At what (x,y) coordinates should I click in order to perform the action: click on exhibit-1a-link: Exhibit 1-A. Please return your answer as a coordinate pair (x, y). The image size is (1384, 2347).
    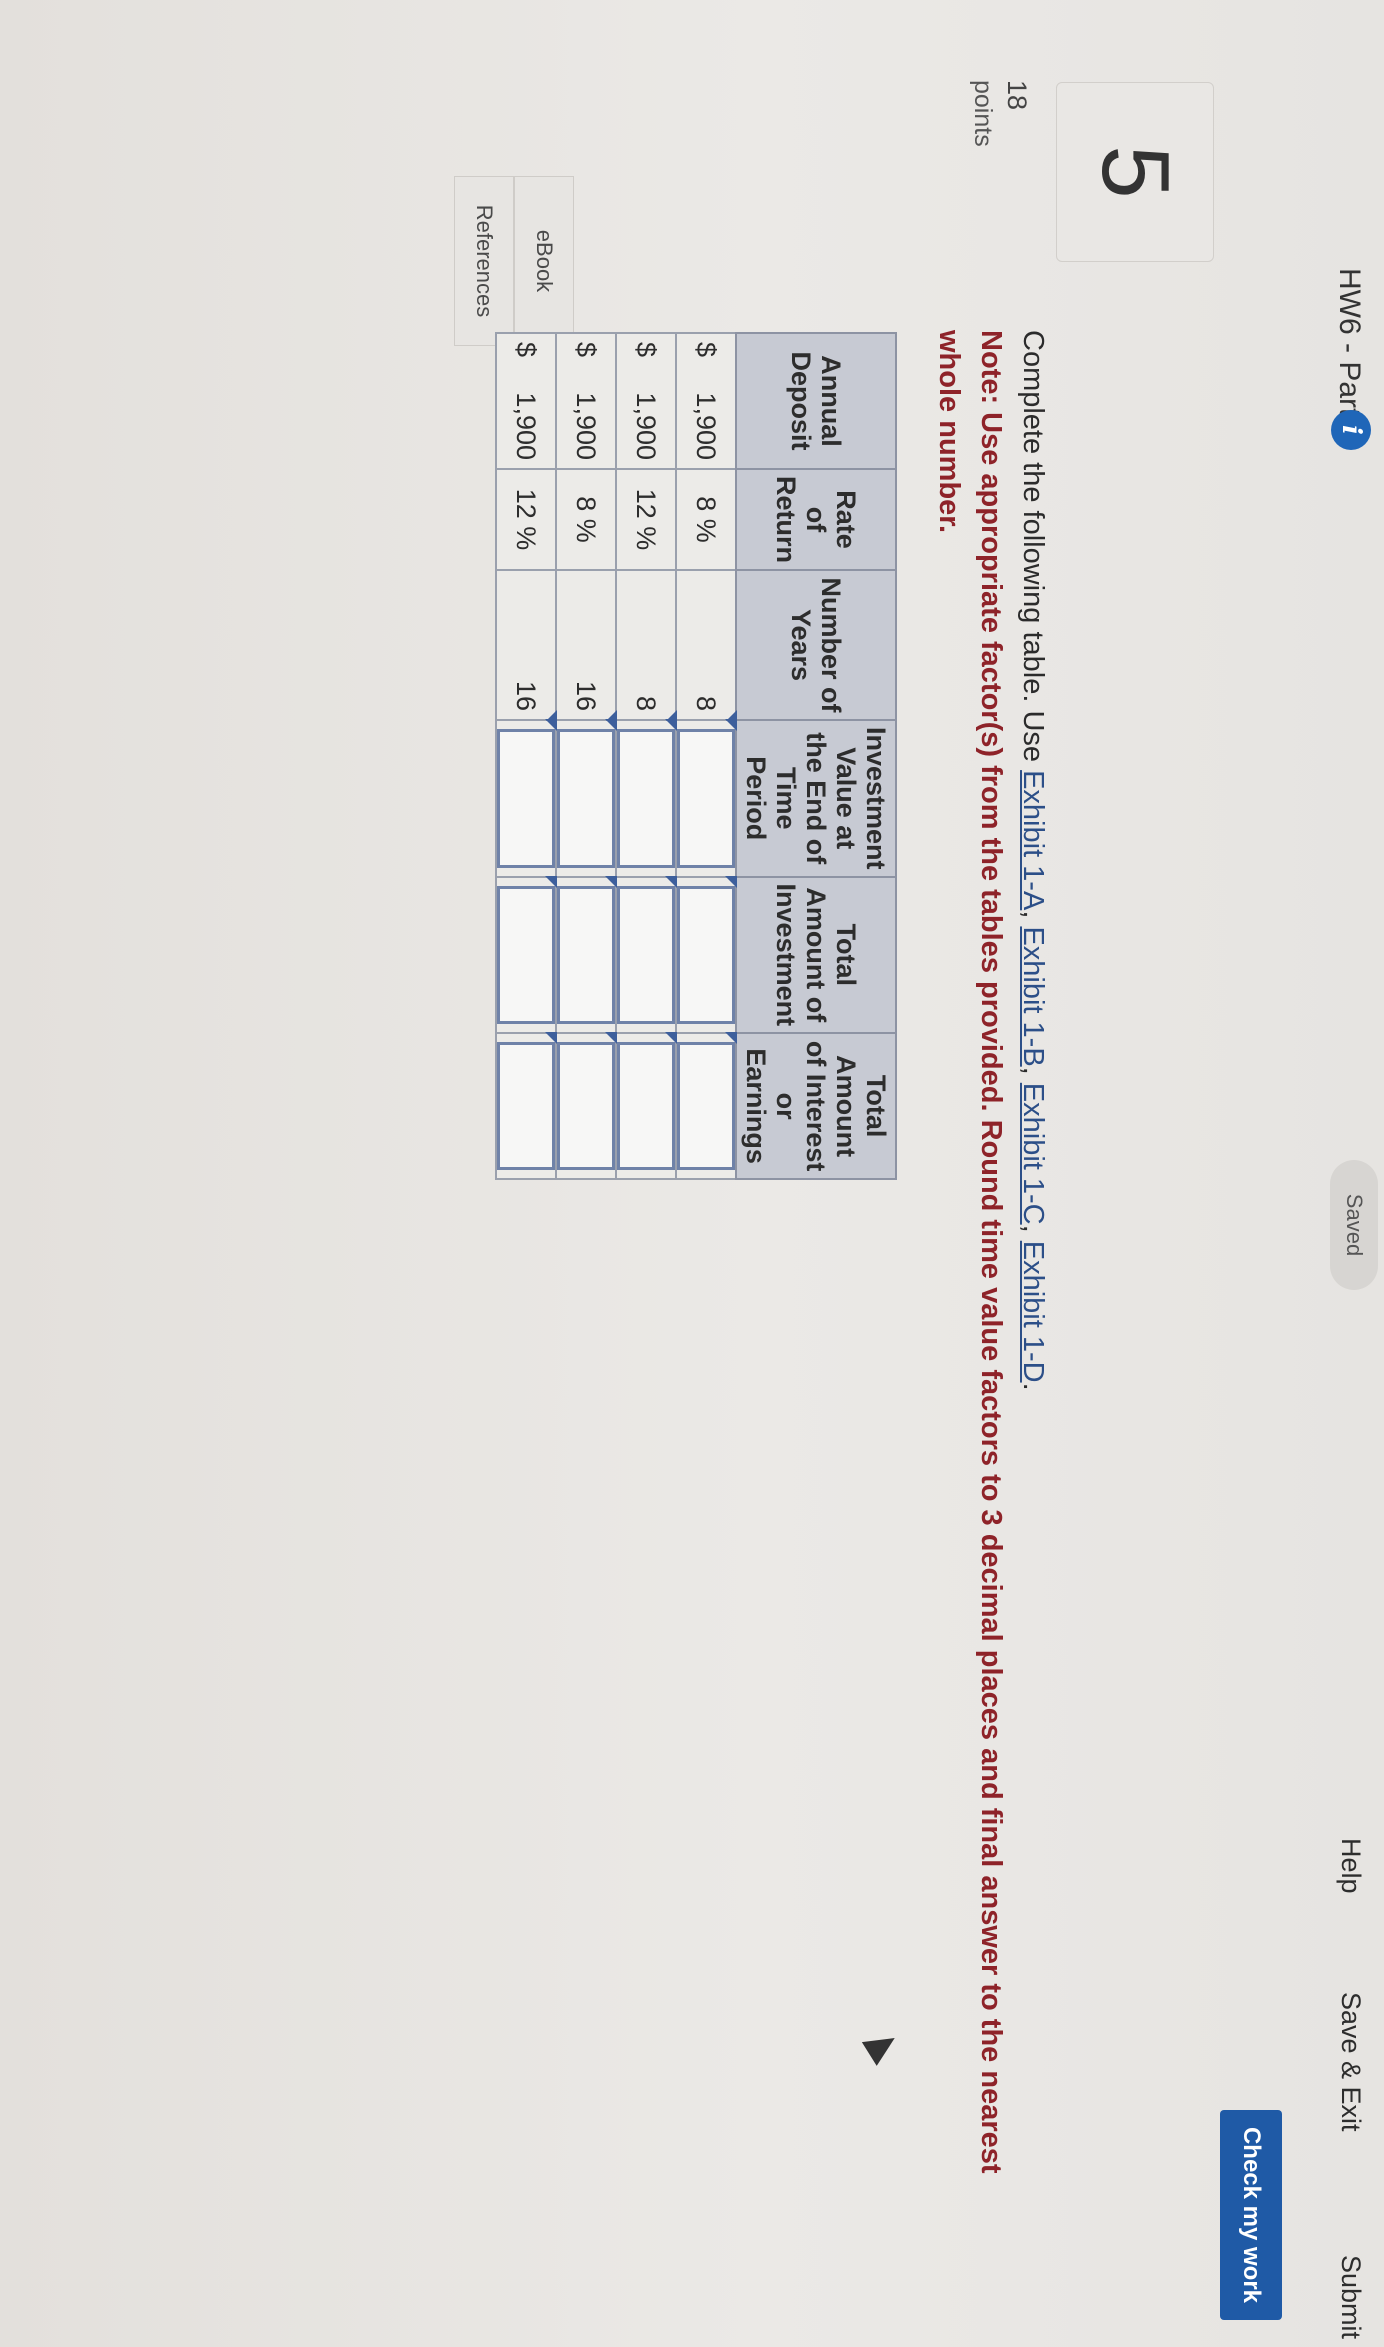
    Looking at the image, I should click on (1033, 840).